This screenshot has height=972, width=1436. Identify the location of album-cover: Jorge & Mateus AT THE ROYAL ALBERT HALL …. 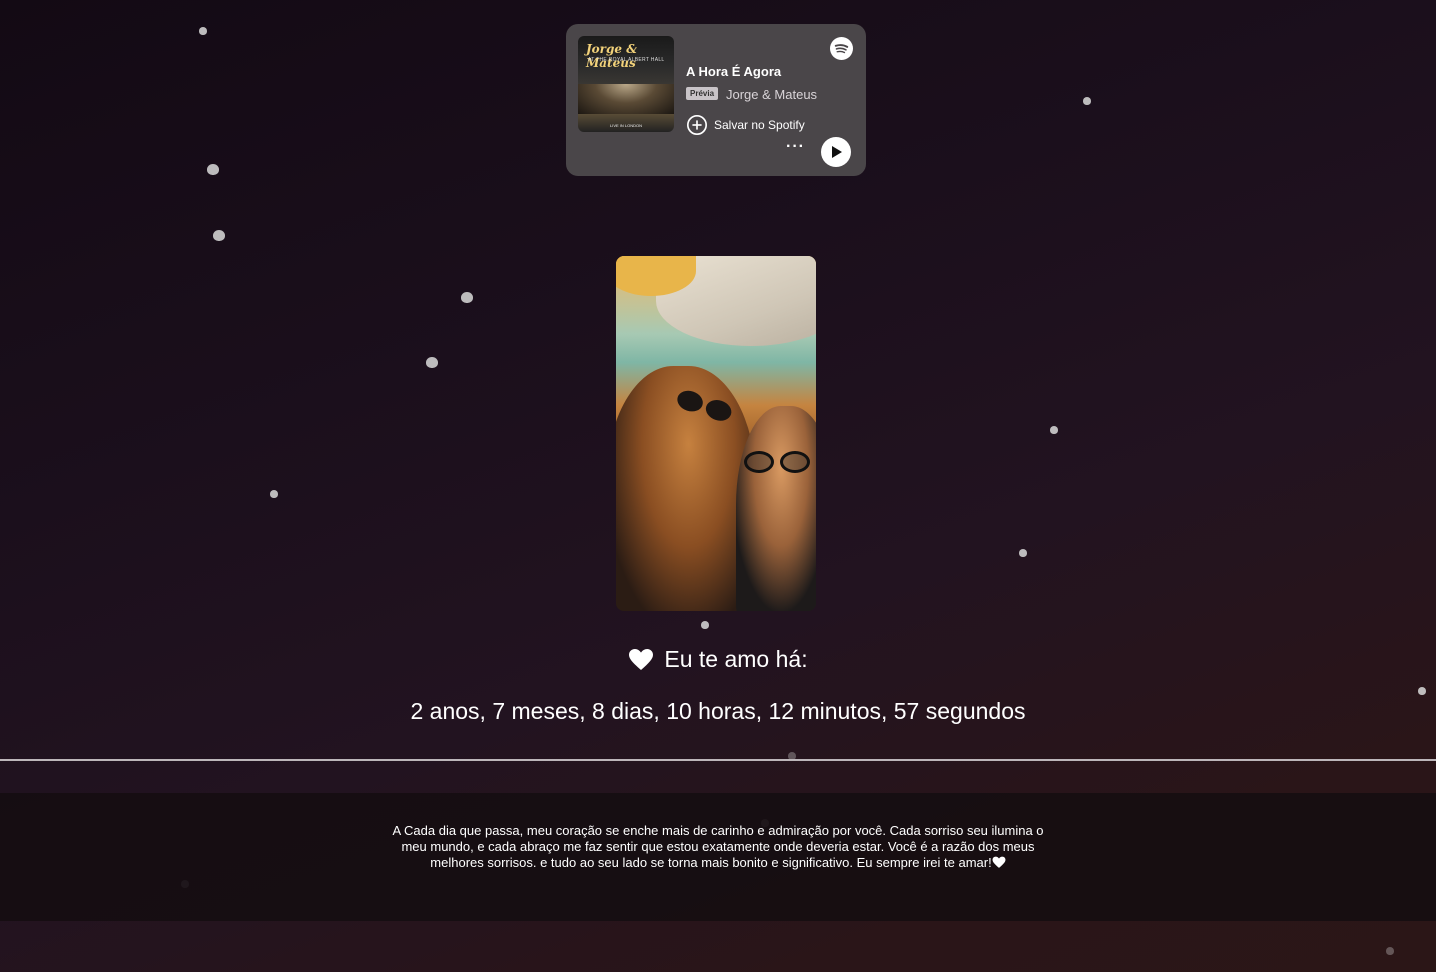
(626, 84).